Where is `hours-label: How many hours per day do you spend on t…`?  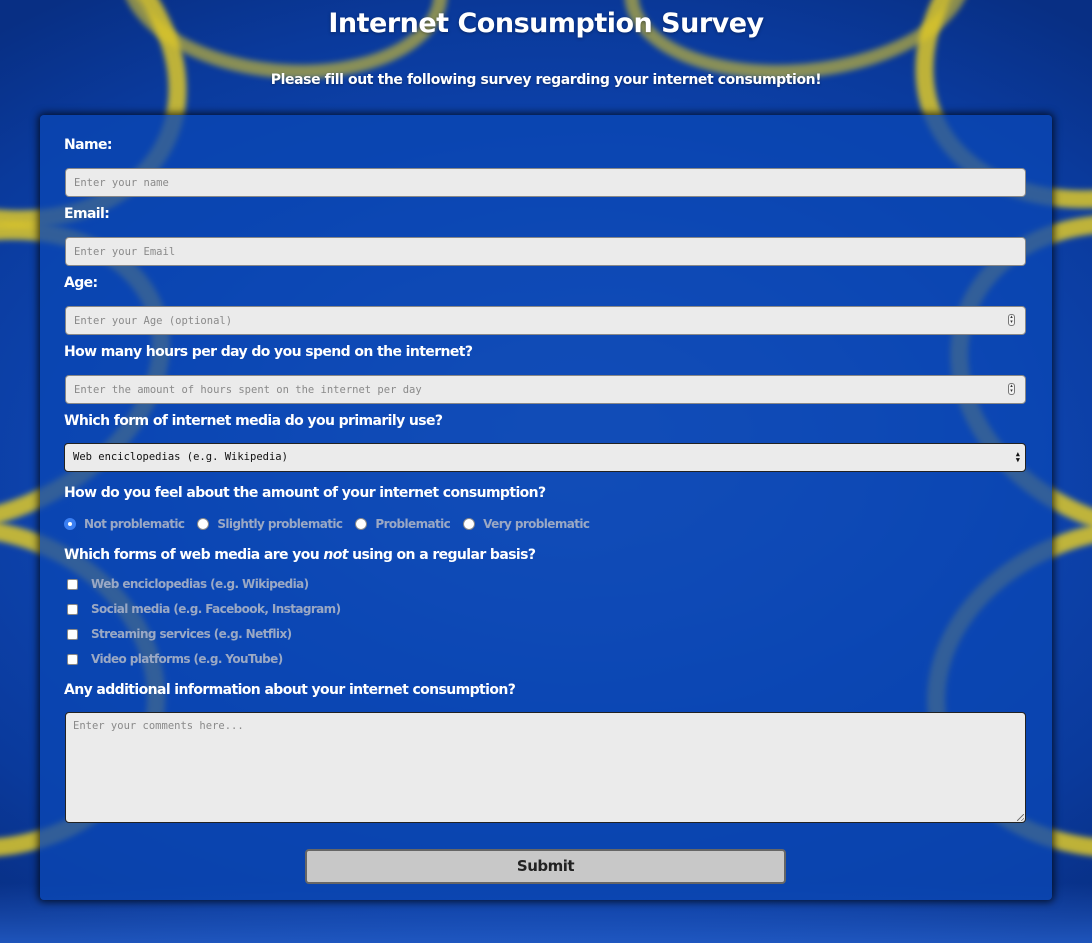
hours-label: How many hours per day do you spend on t… is located at coordinates (268, 352).